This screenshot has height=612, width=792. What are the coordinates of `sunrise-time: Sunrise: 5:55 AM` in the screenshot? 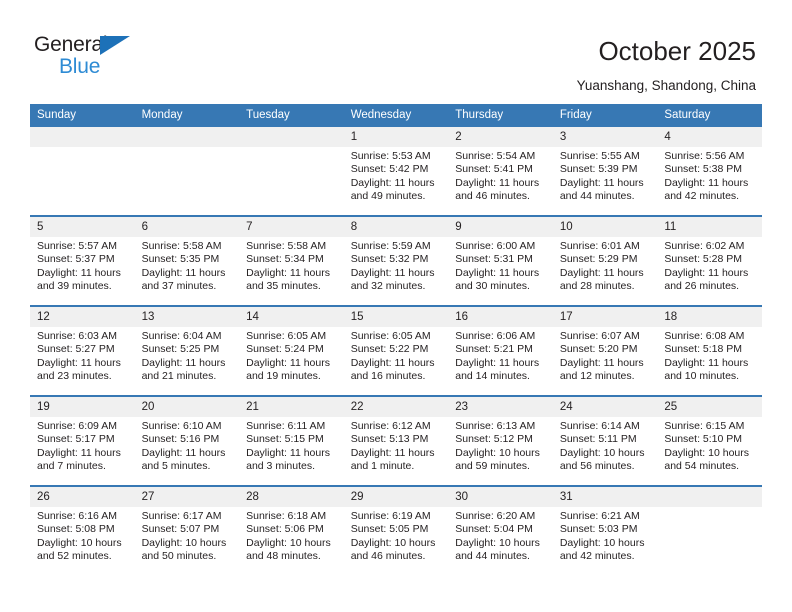 It's located at (599, 156).